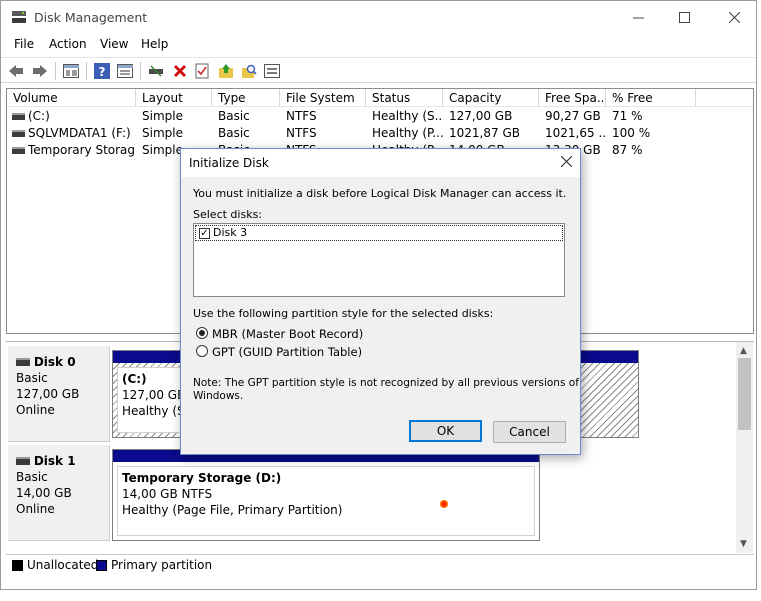 This screenshot has height=601, width=761. Describe the element at coordinates (491, 98) in the screenshot. I see `col-capacity: Capacity` at that location.